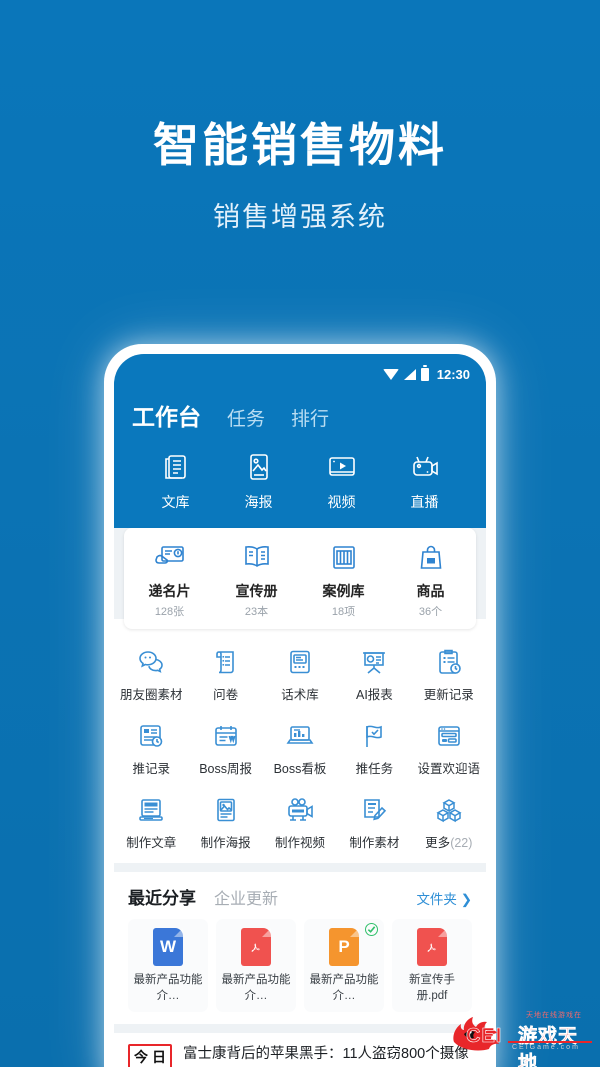  What do you see at coordinates (166, 415) in the screenshot?
I see `tab-workbench: 工作台` at bounding box center [166, 415].